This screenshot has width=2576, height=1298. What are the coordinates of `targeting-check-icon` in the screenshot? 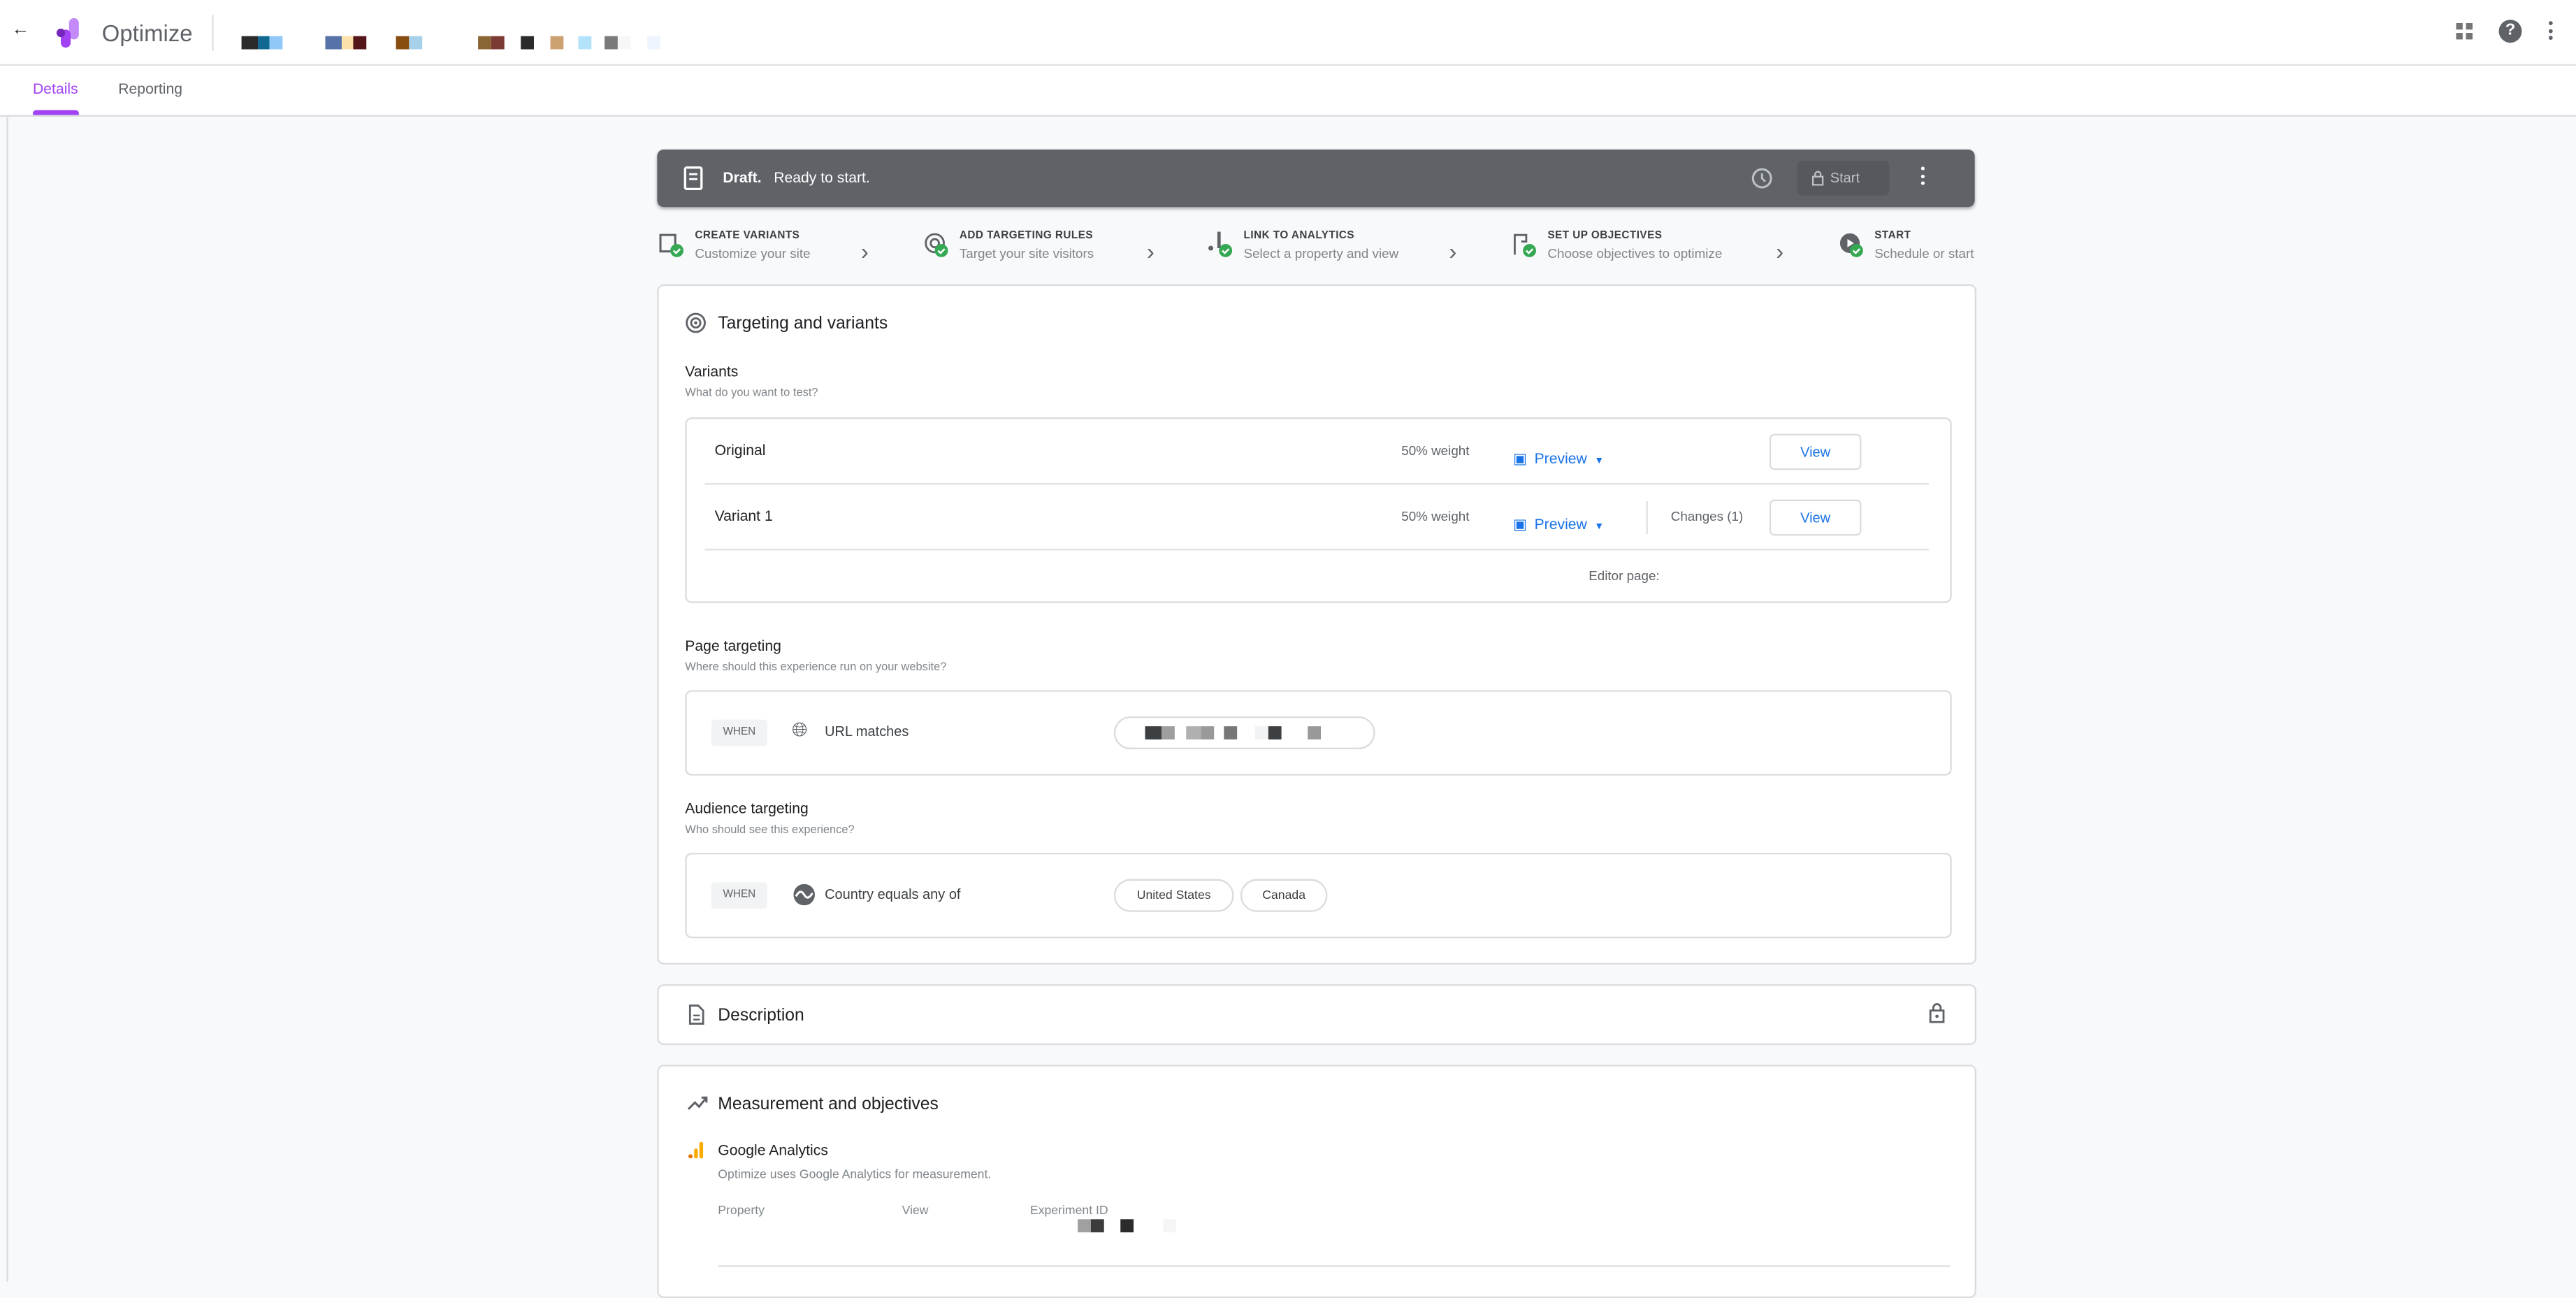 It's located at (937, 245).